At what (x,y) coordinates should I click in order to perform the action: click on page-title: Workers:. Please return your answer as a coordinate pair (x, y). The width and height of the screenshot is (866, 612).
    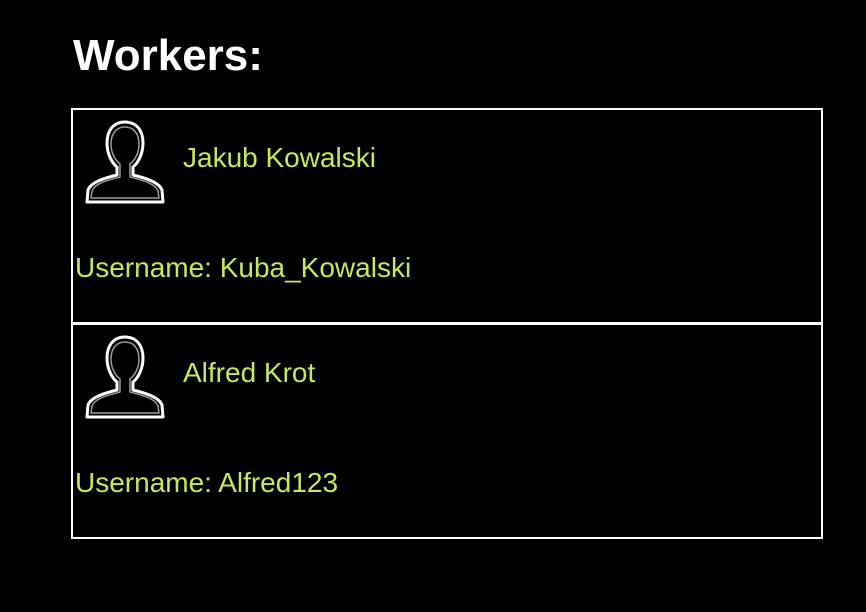
    Looking at the image, I should click on (168, 55).